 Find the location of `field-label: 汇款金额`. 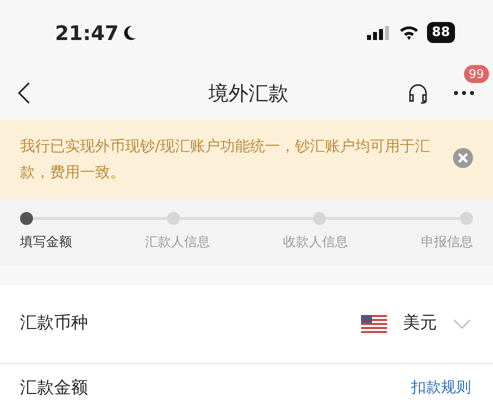

field-label: 汇款金额 is located at coordinates (54, 388).